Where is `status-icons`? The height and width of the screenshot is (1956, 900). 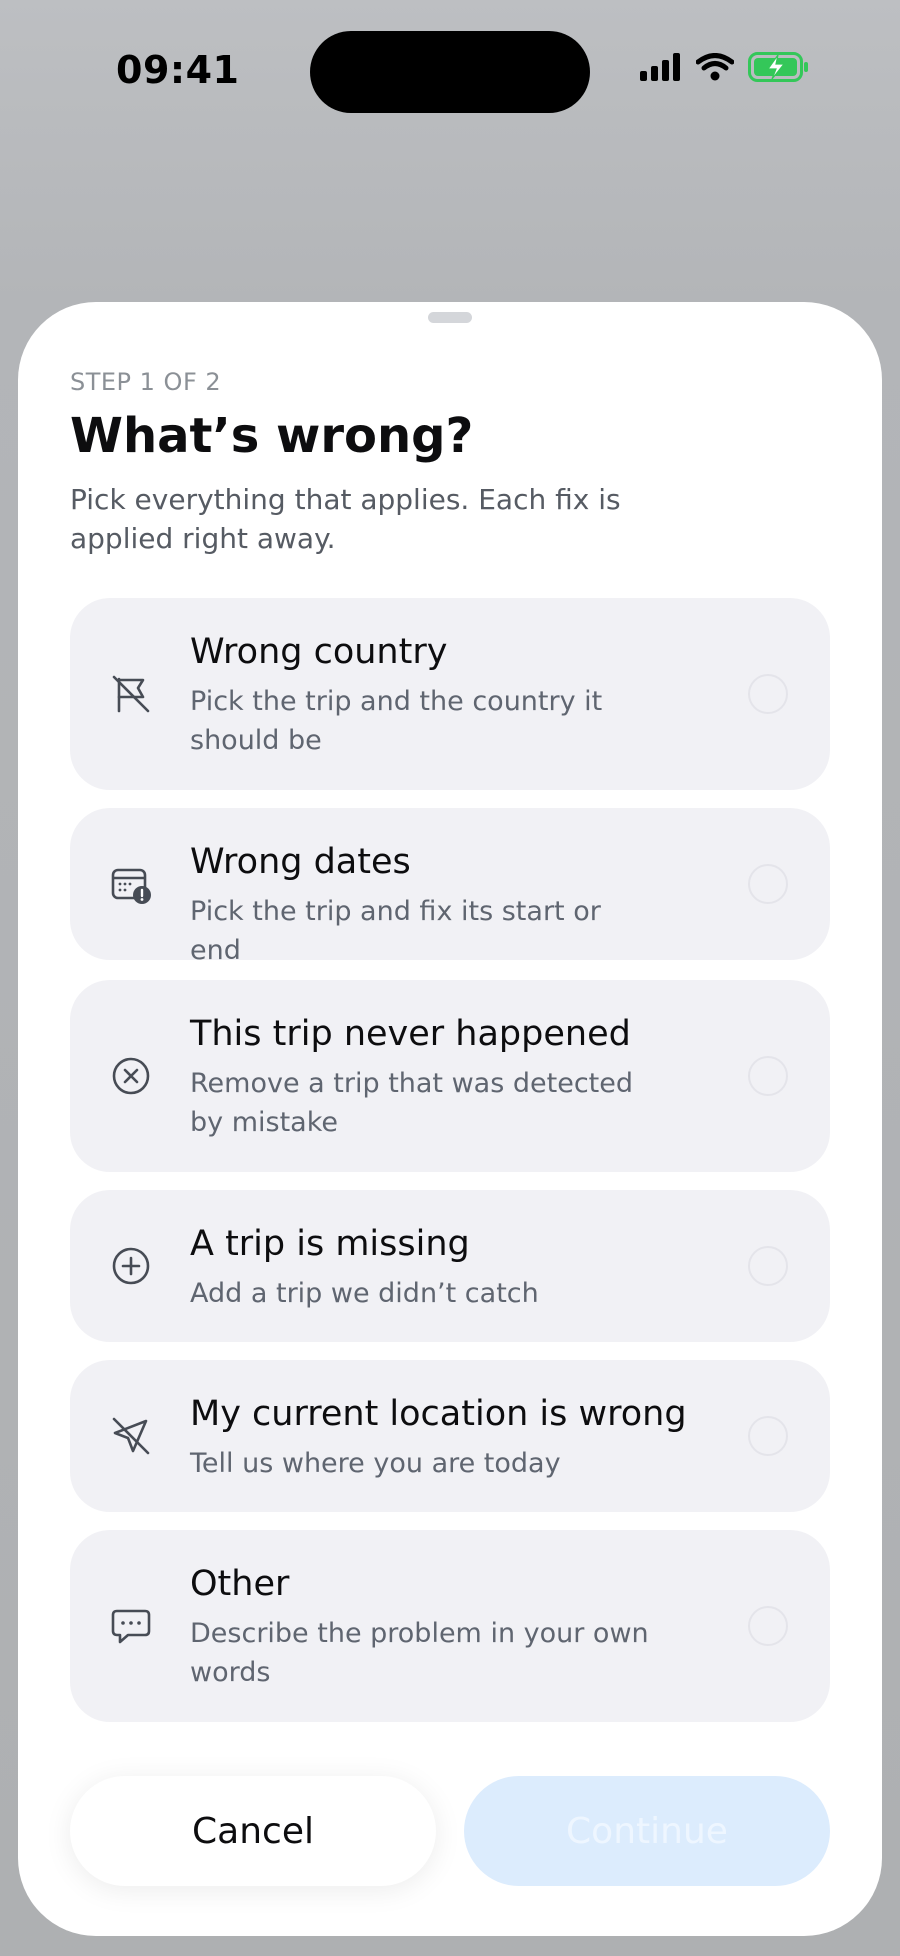
status-icons is located at coordinates (725, 67).